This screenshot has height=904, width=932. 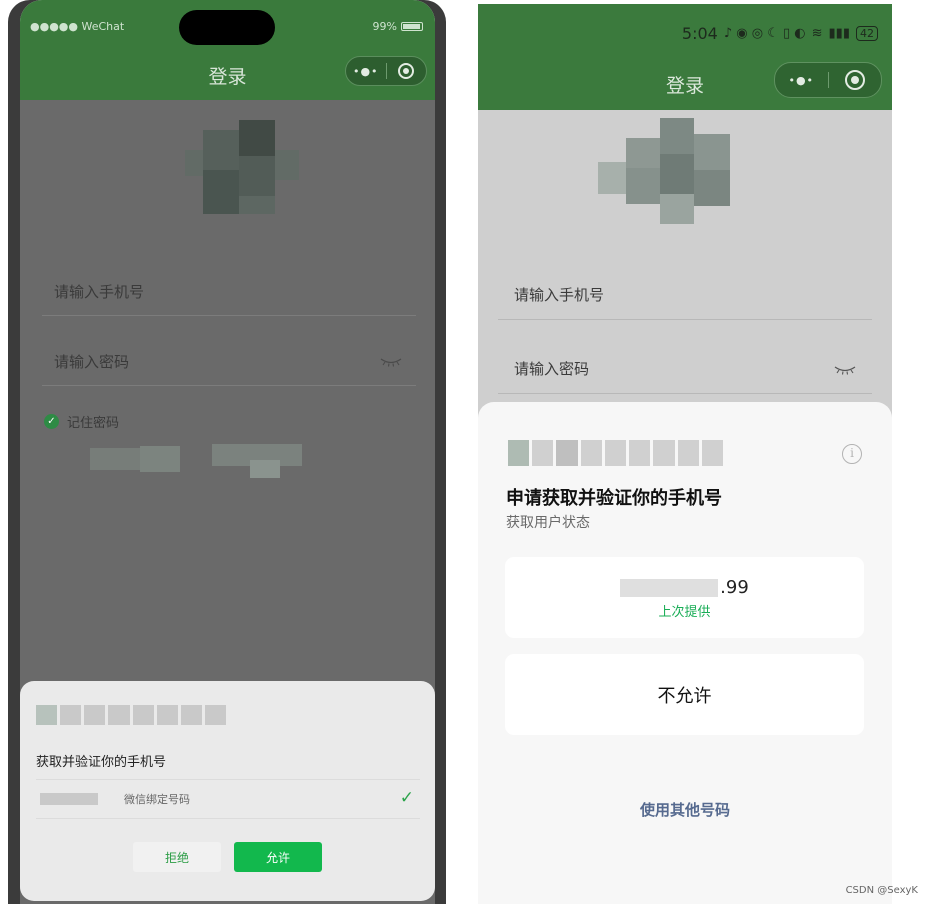 I want to click on deny-button: 不允许, so click(x=684, y=694).